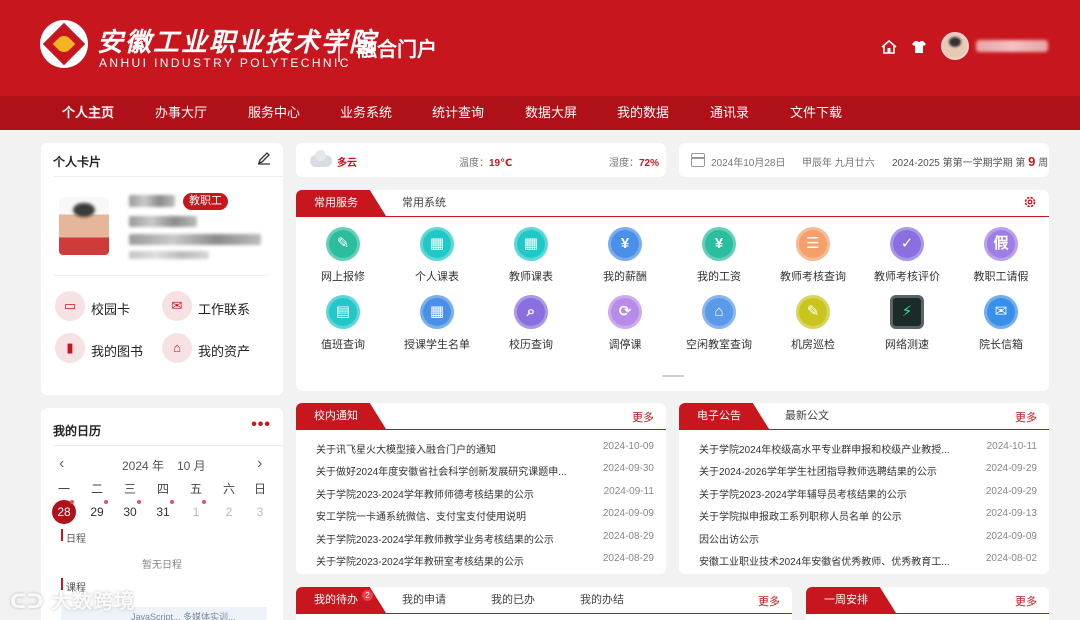  I want to click on tab-my-todo: 我的待办, so click(341, 600).